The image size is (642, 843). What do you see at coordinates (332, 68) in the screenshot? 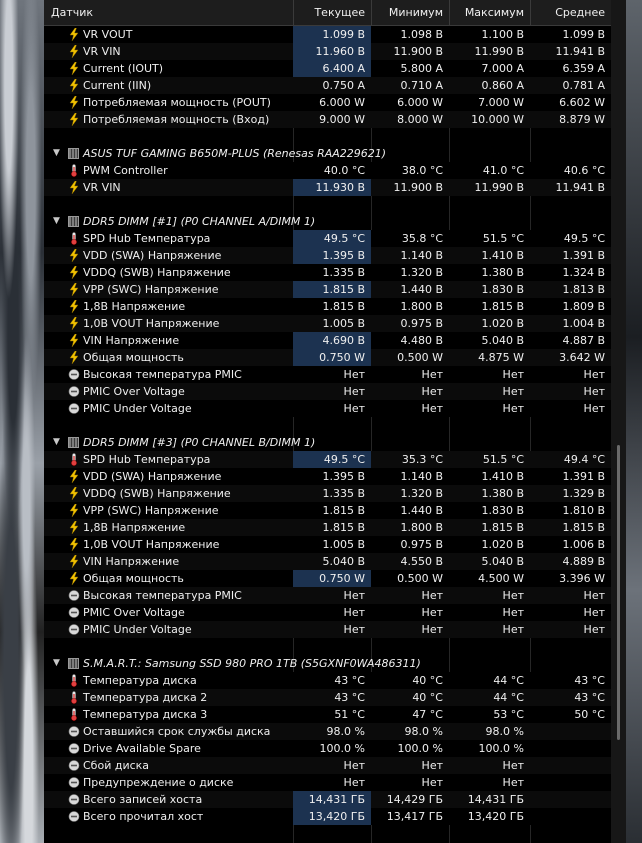
I see `value-current: 6.400 A` at bounding box center [332, 68].